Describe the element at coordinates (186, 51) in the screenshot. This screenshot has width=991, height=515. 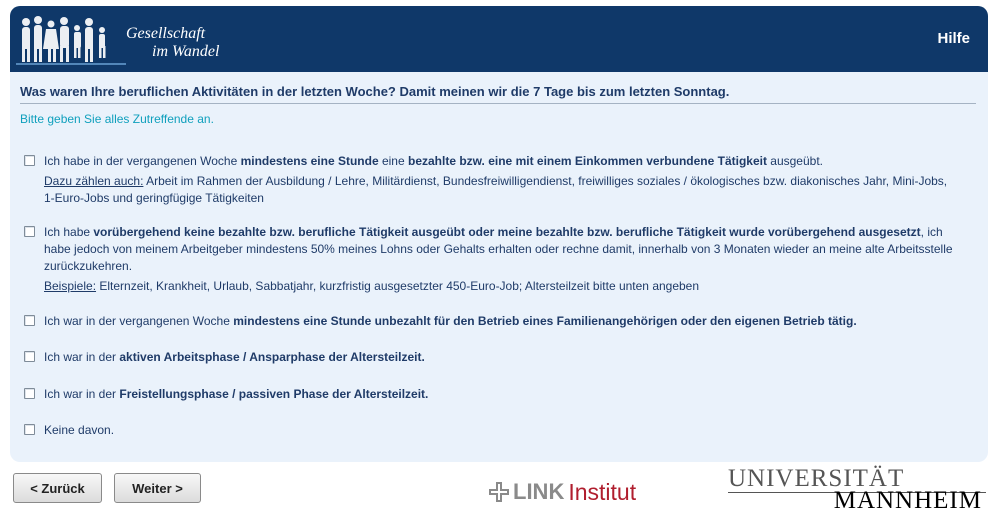
I see `logo-line2: im Wandel` at that location.